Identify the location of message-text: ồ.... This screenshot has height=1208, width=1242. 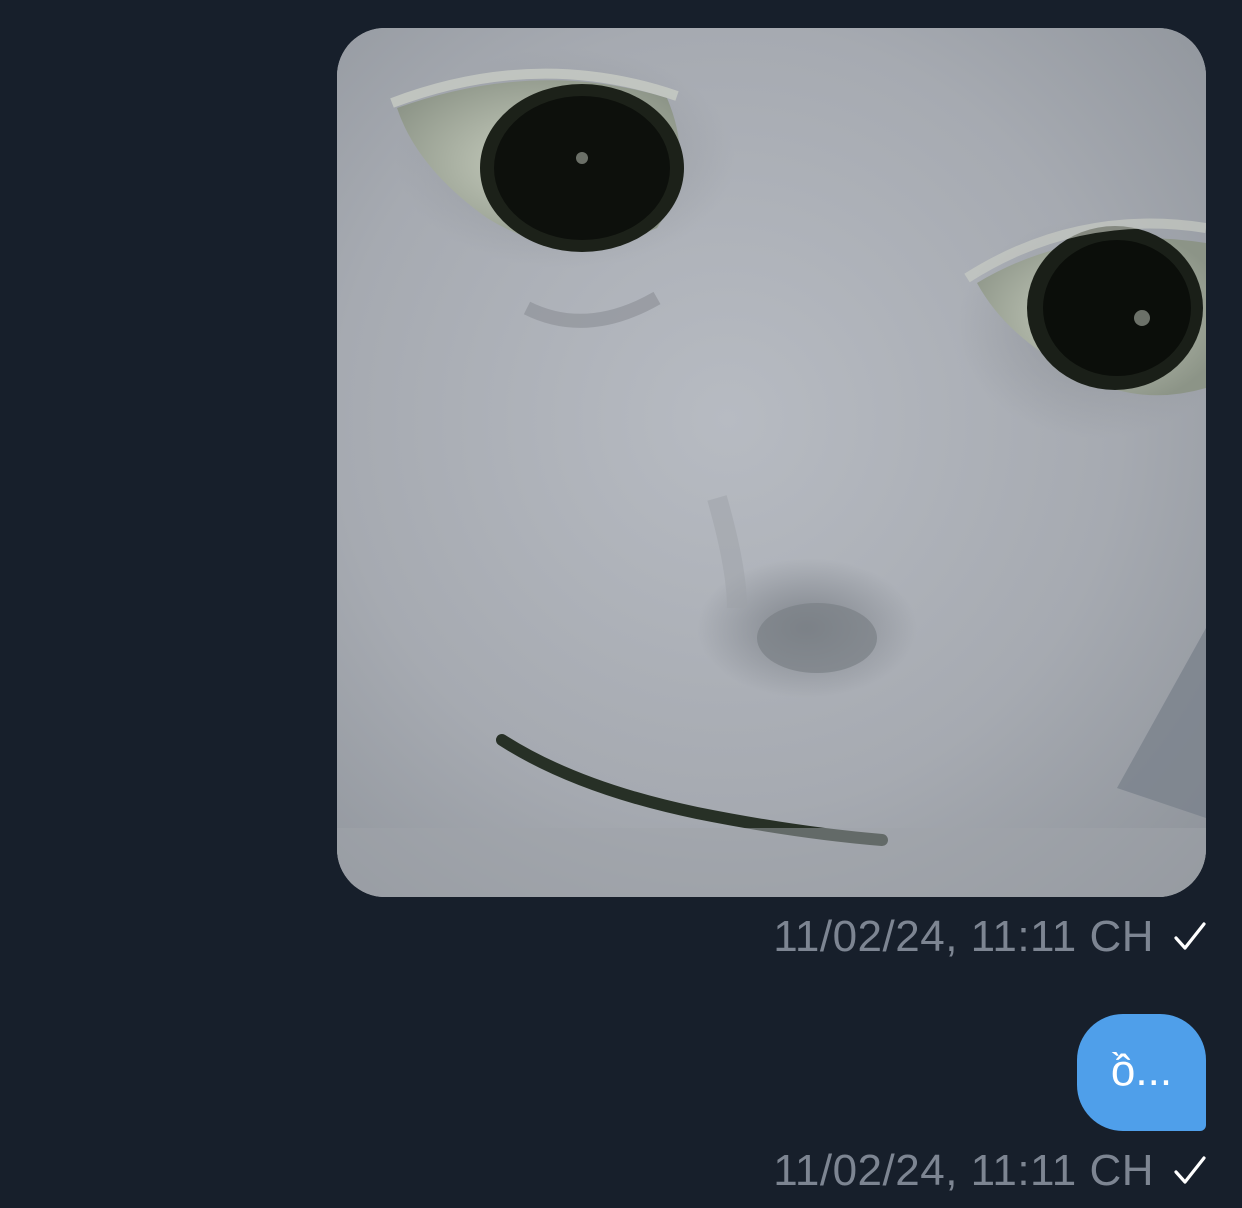
(1141, 1070).